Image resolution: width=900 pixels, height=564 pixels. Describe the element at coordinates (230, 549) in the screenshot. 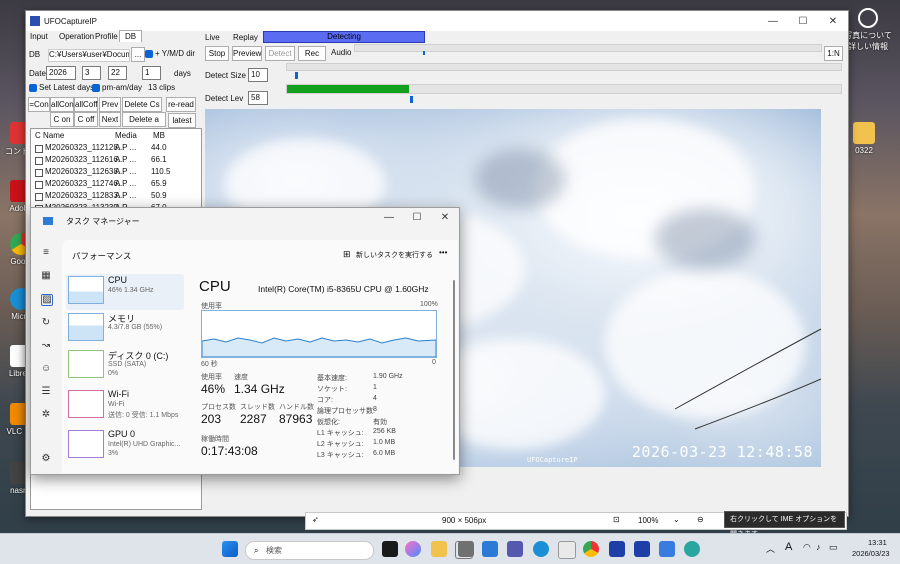

I see `start-icon` at that location.